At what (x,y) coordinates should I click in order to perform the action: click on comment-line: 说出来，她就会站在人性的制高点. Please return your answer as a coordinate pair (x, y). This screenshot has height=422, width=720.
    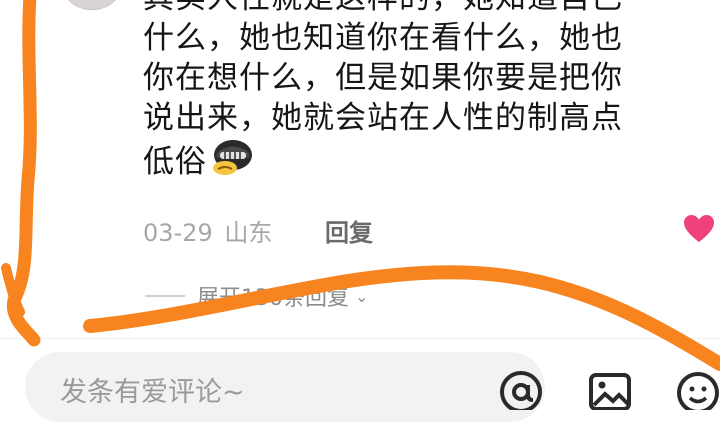
    Looking at the image, I should click on (383, 118).